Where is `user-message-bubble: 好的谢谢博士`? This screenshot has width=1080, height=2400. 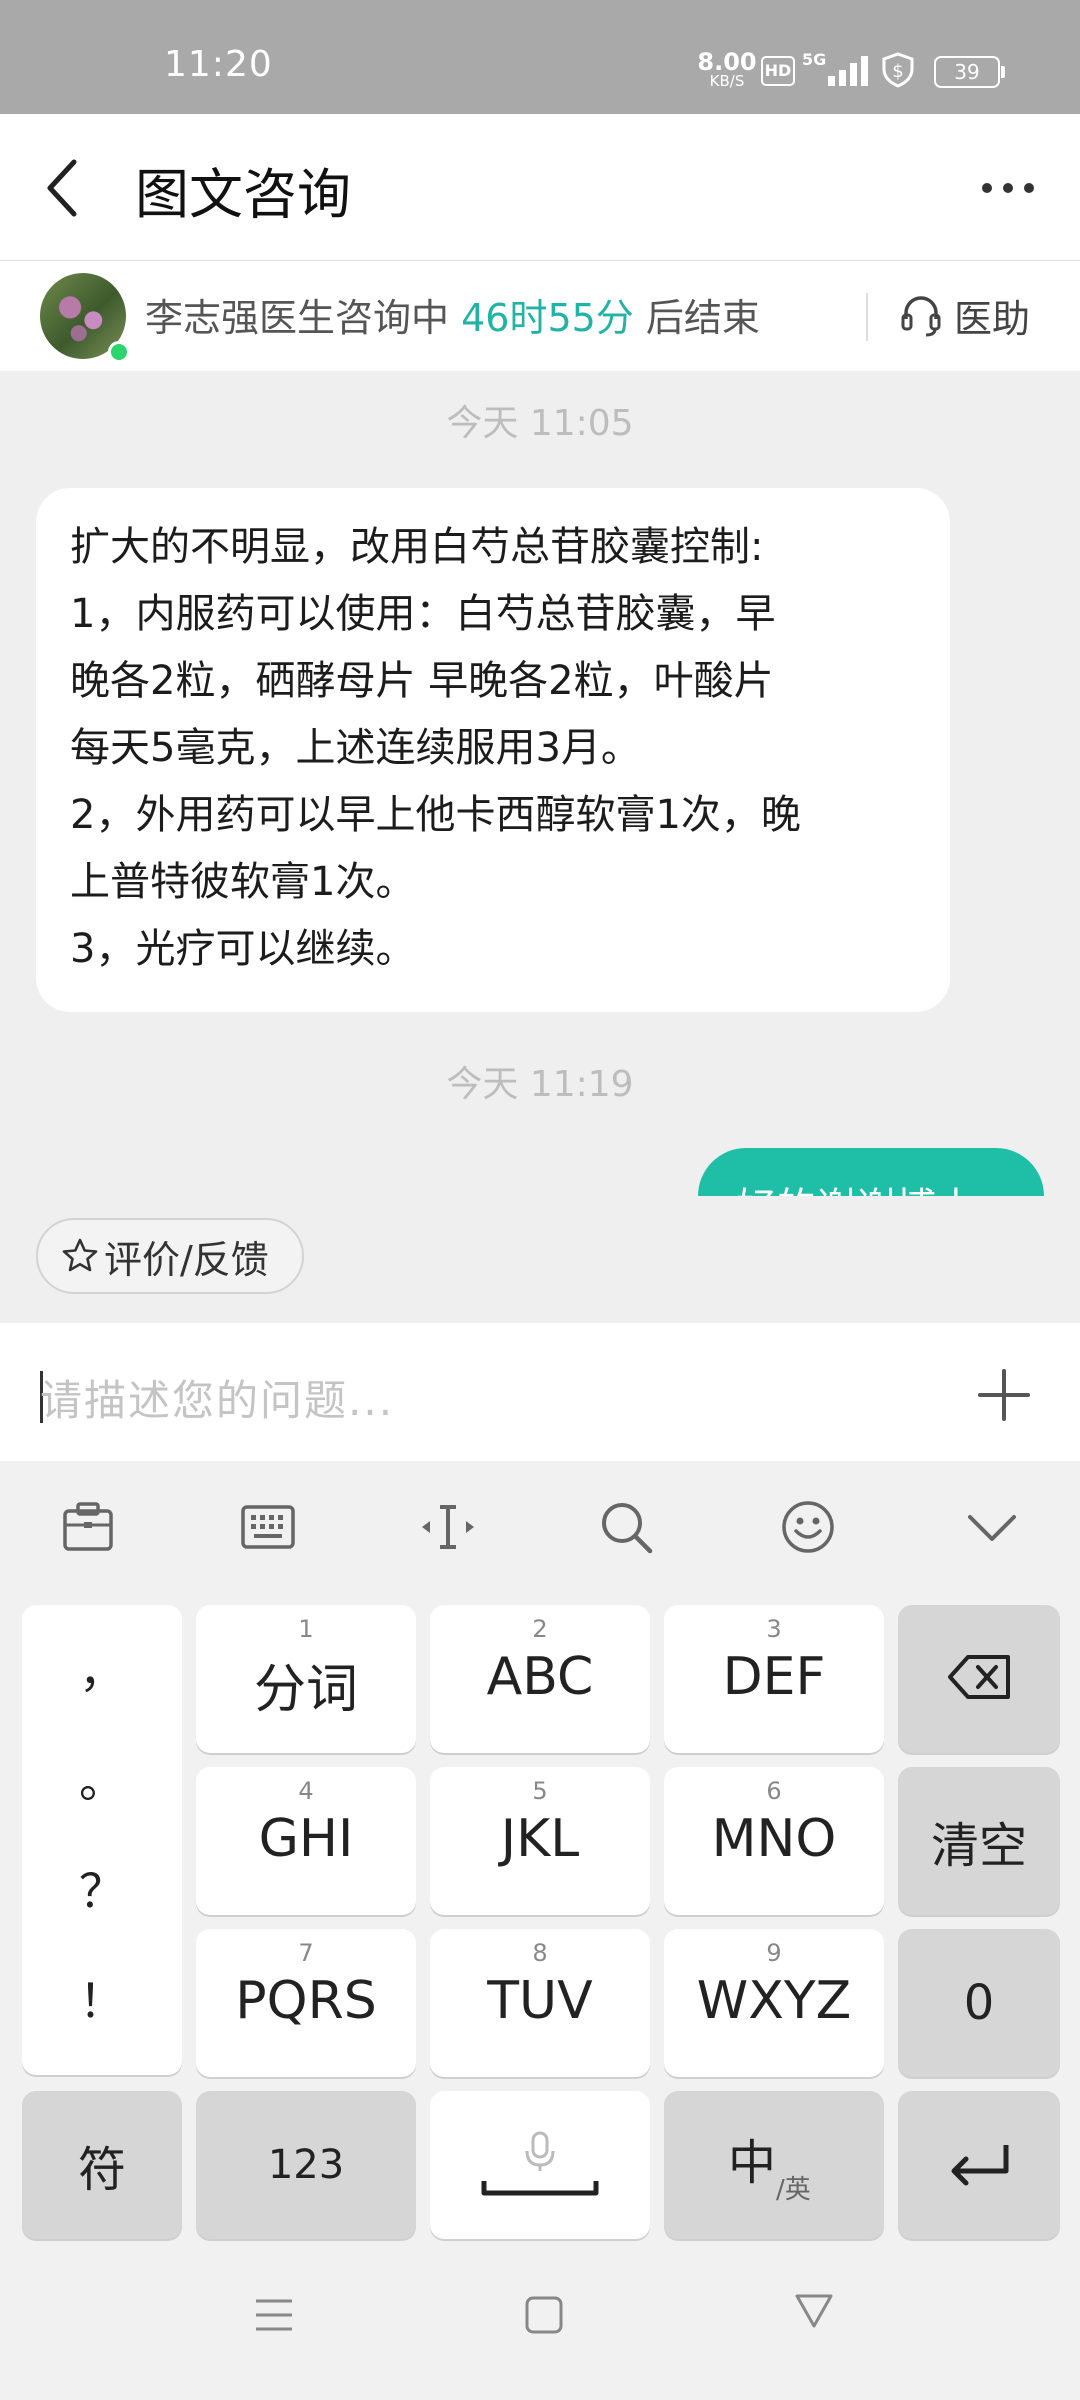 user-message-bubble: 好的谢谢博士 is located at coordinates (871, 1172).